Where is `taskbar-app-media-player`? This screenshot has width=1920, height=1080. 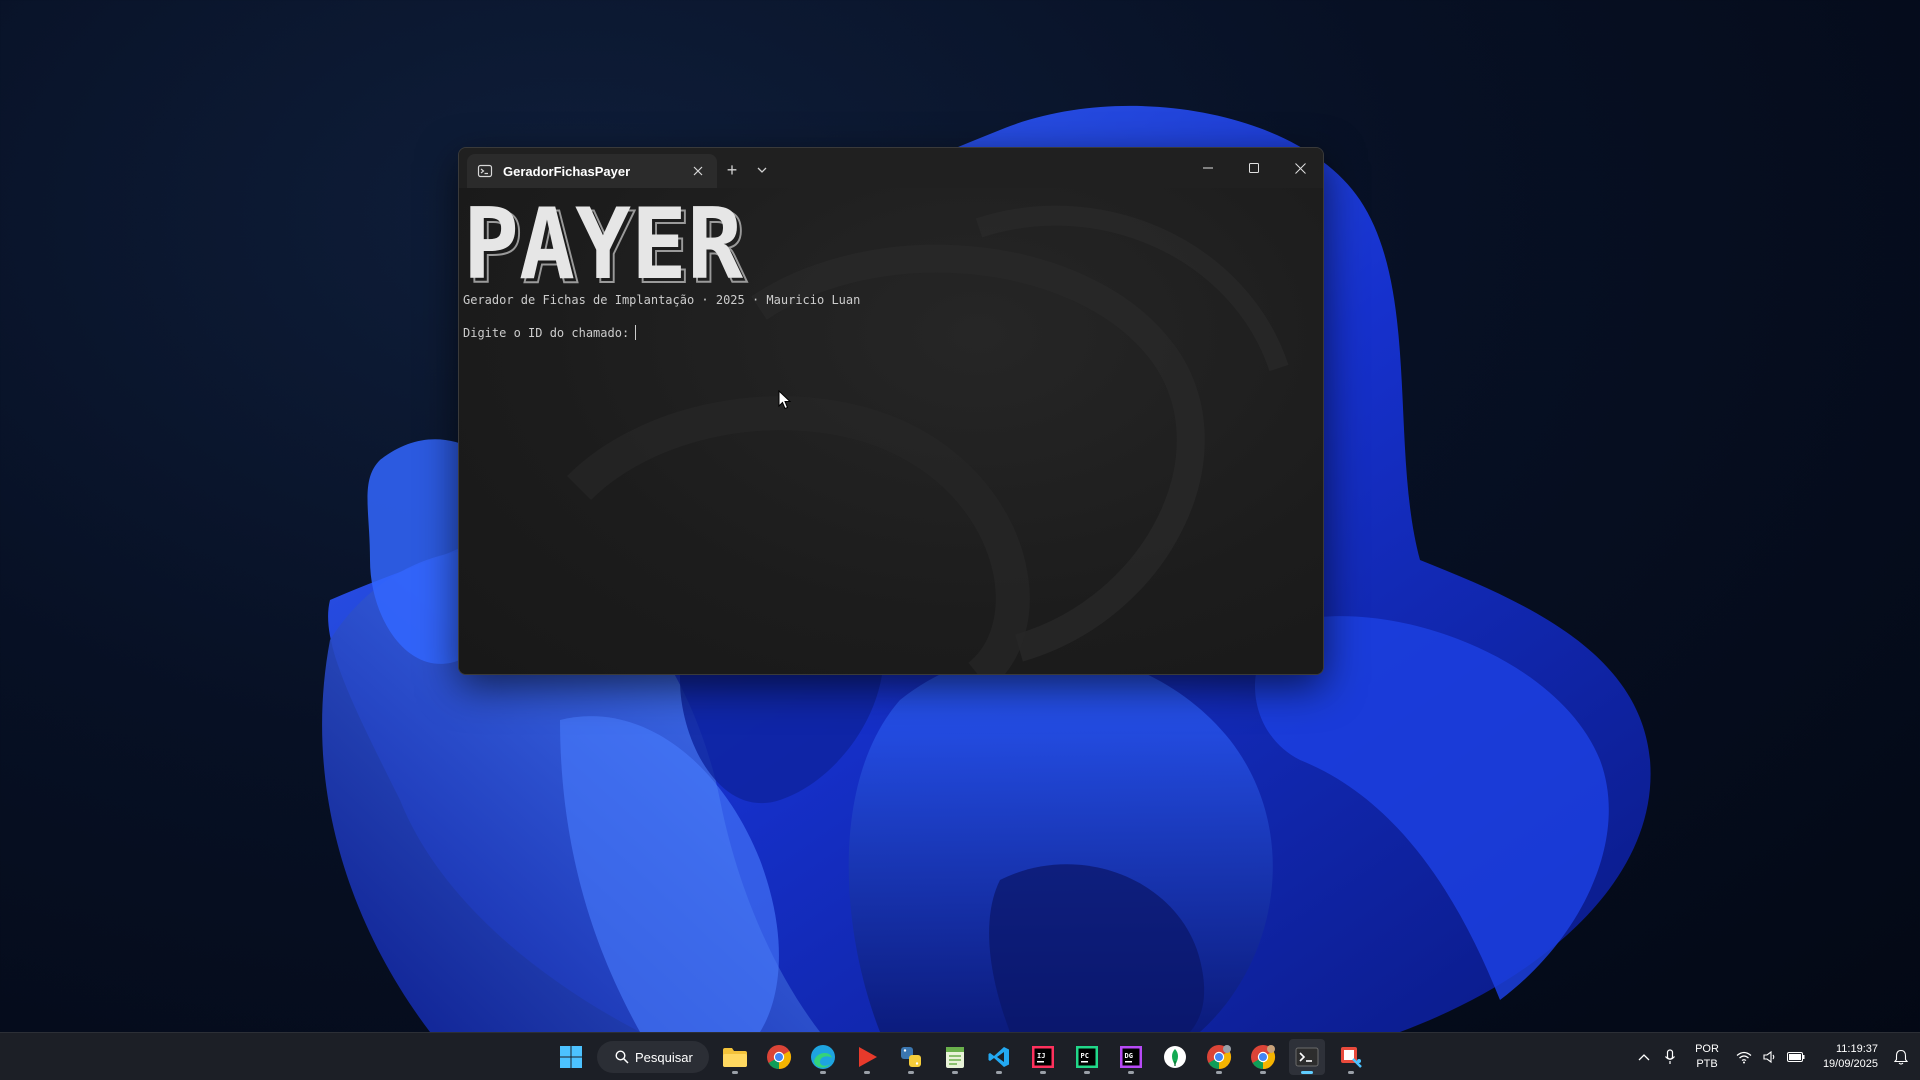
taskbar-app-media-player is located at coordinates (867, 1057).